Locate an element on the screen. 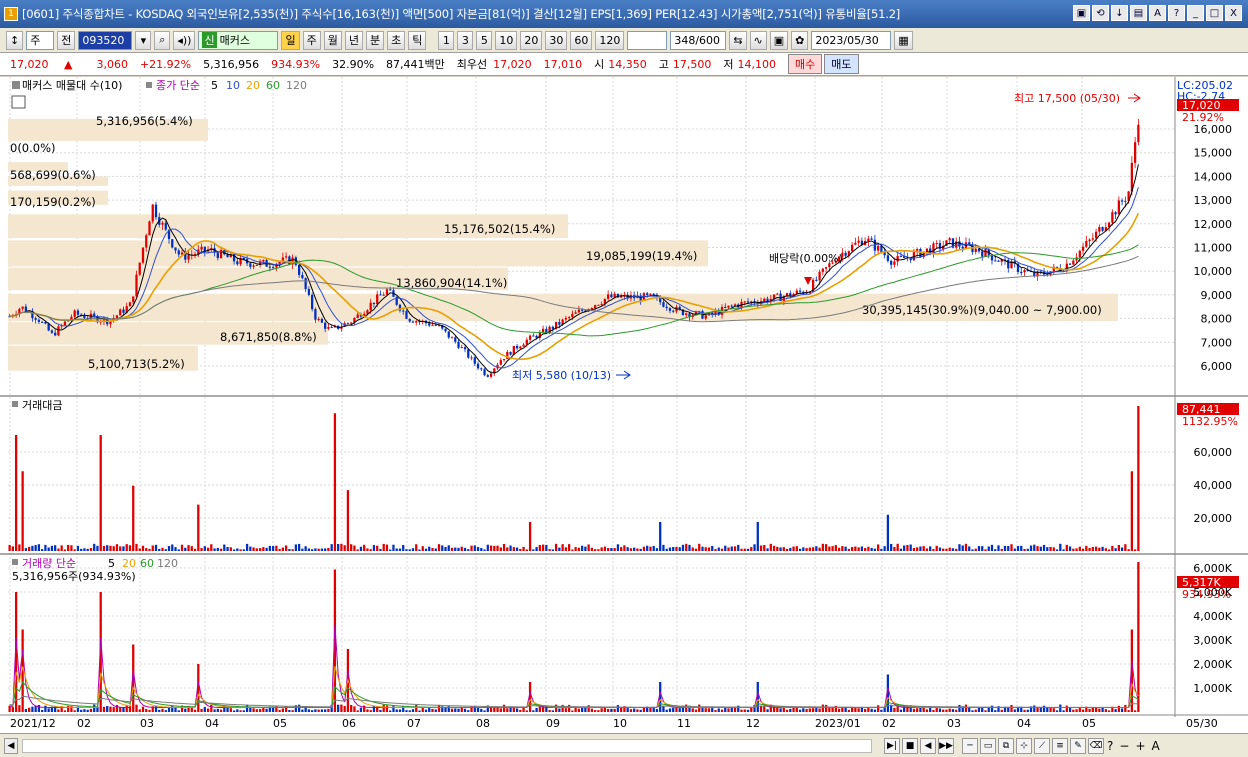 The height and width of the screenshot is (757, 1248). period-day: 일 is located at coordinates (290, 40).